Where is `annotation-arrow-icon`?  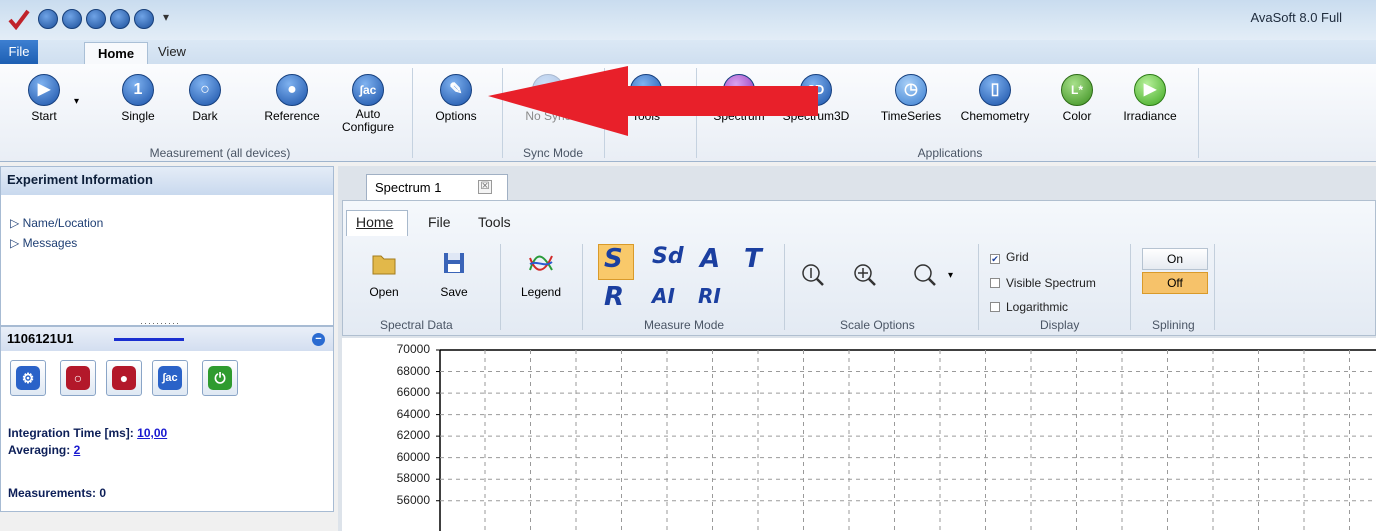
annotation-arrow-icon is located at coordinates (653, 101).